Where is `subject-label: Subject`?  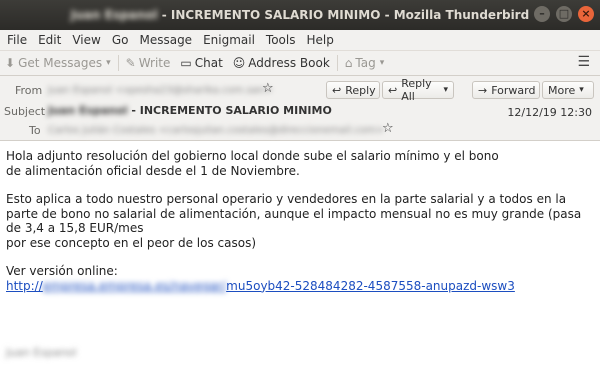
subject-label: Subject is located at coordinates (25, 111).